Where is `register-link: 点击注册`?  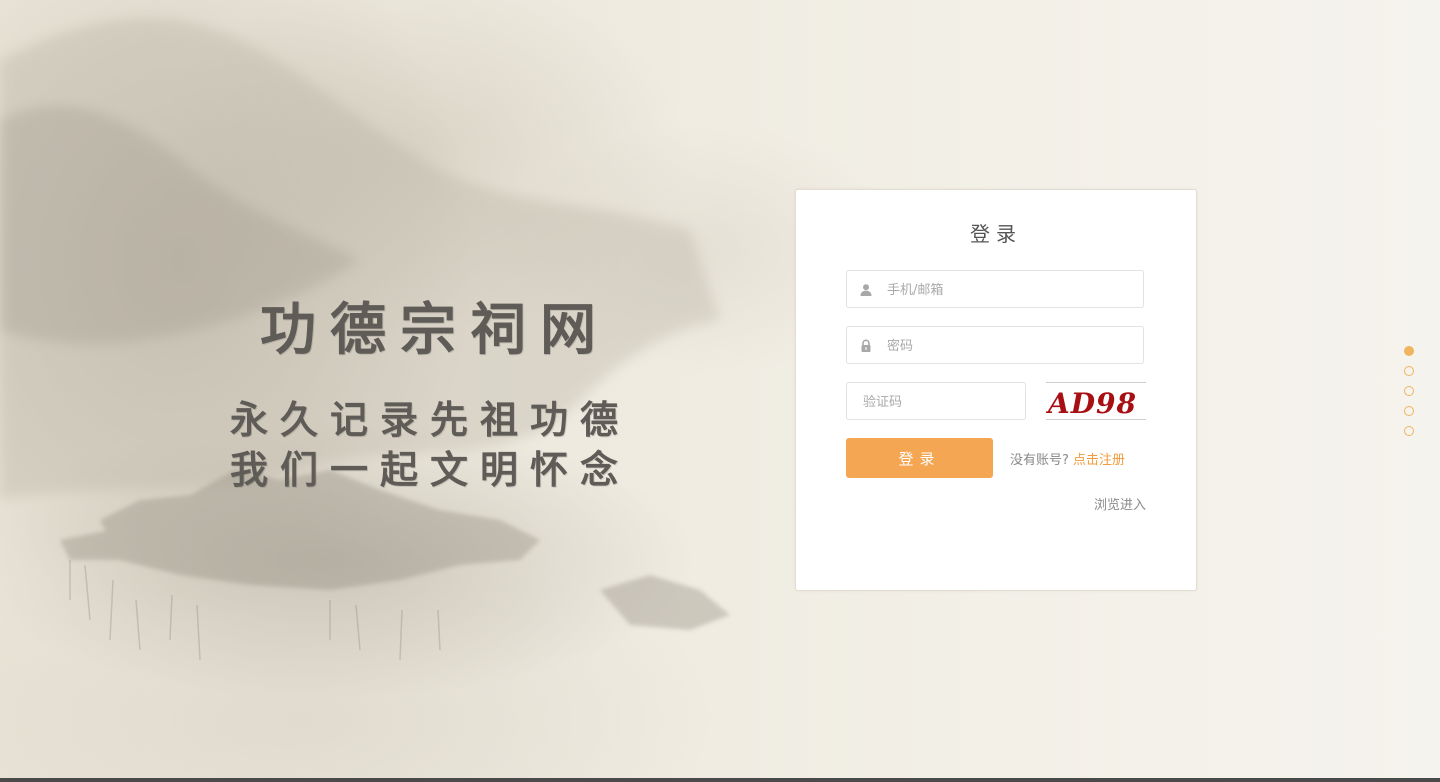
register-link: 点击注册 is located at coordinates (1099, 460).